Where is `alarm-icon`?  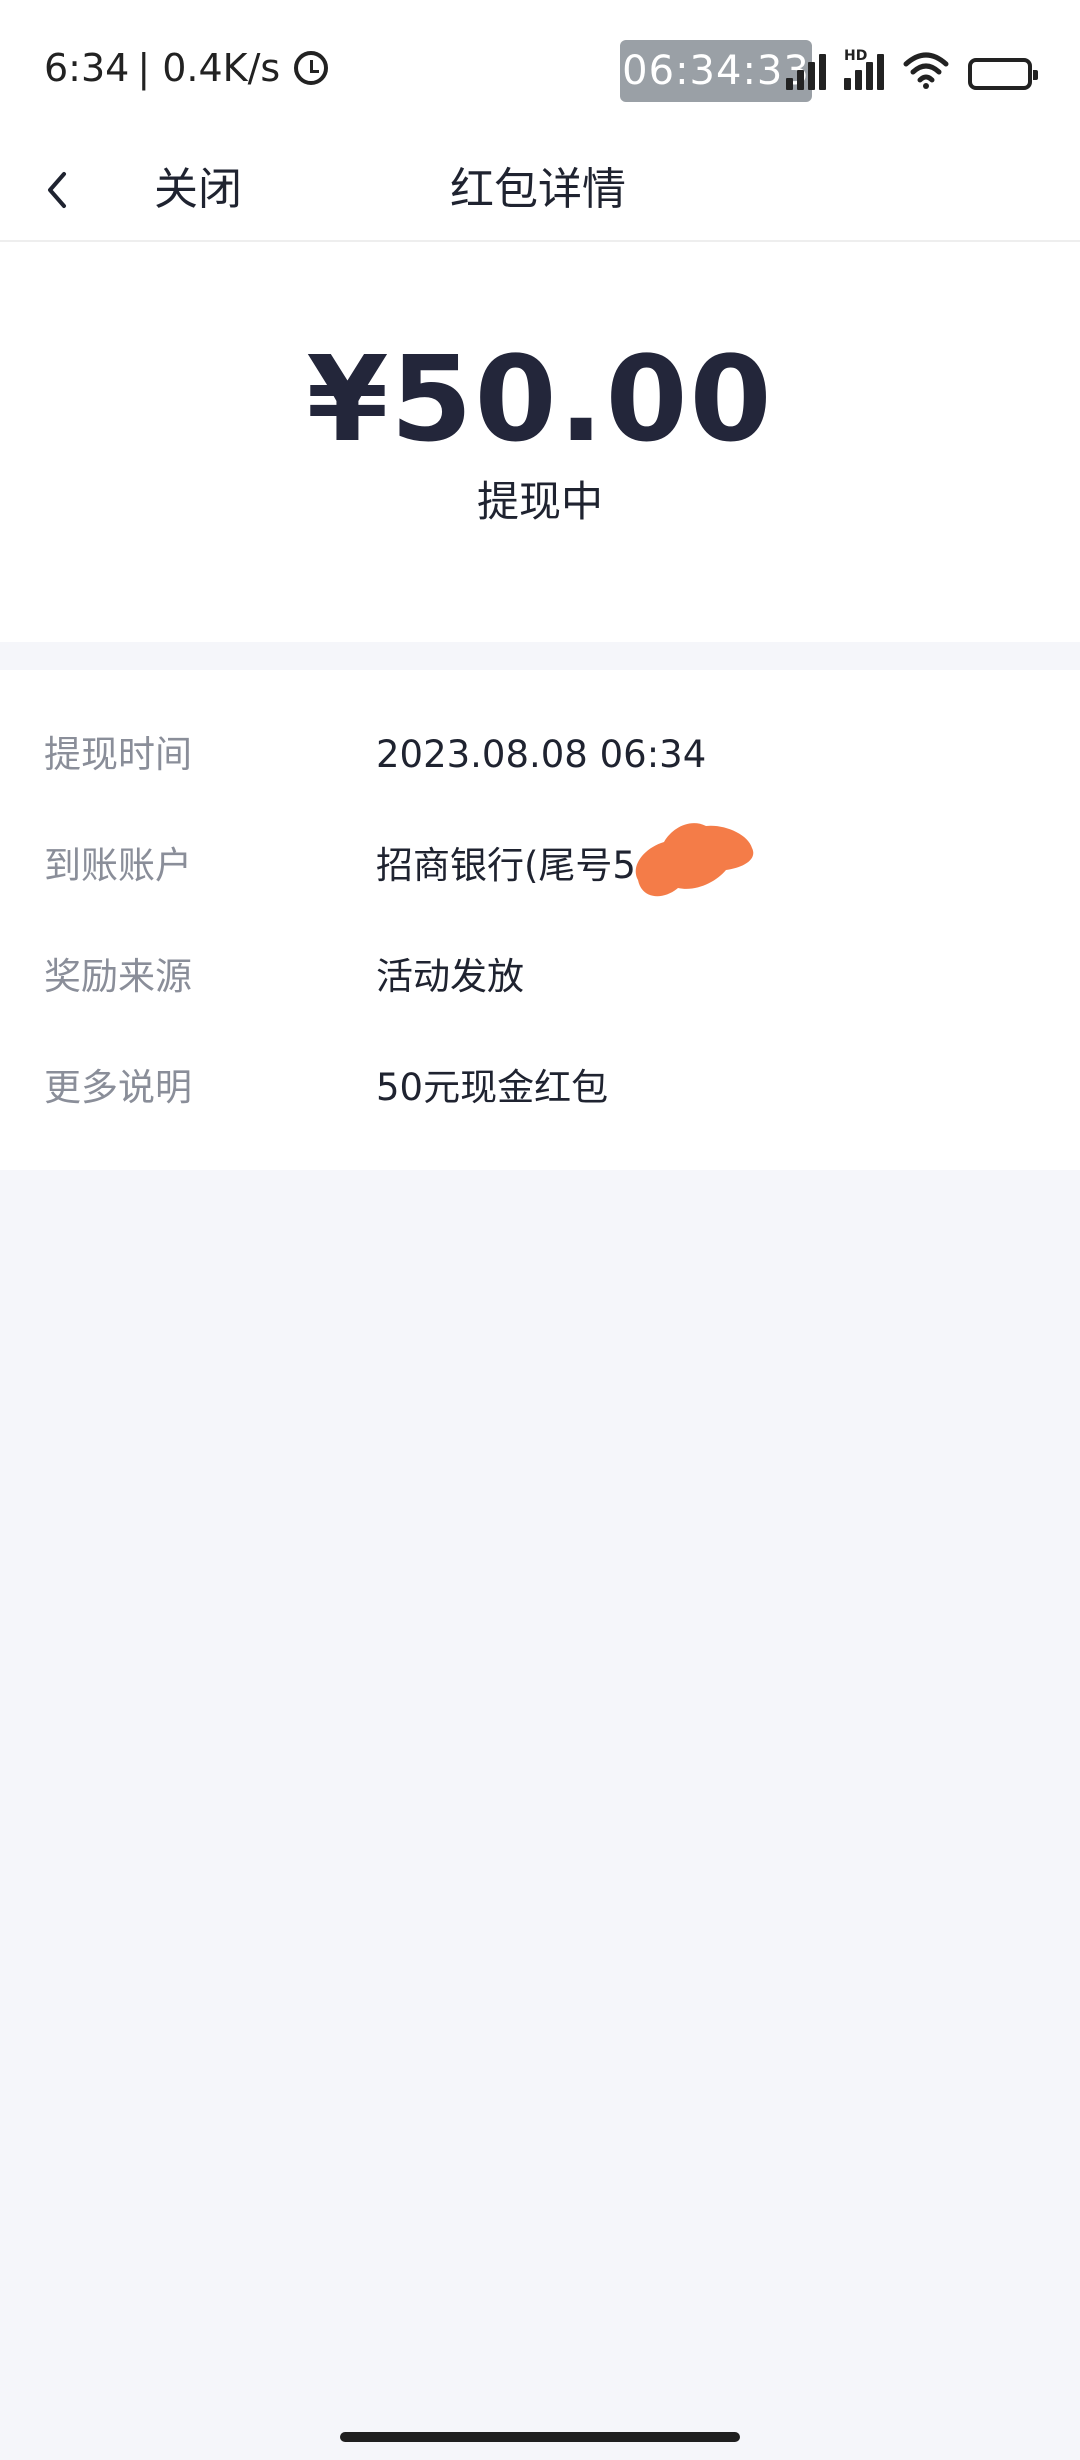
alarm-icon is located at coordinates (311, 68).